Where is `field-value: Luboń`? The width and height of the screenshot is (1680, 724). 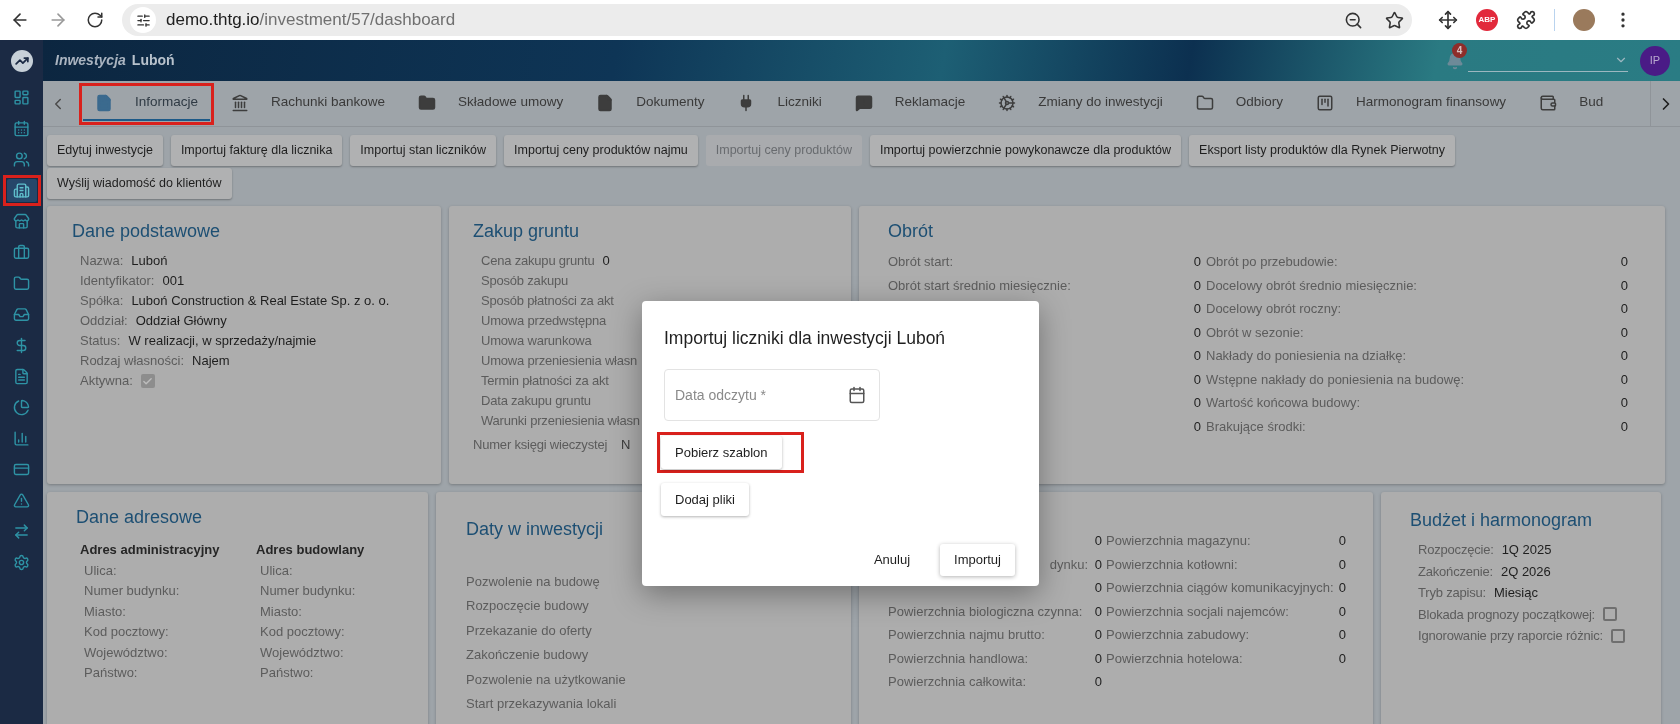
field-value: Luboń is located at coordinates (149, 261).